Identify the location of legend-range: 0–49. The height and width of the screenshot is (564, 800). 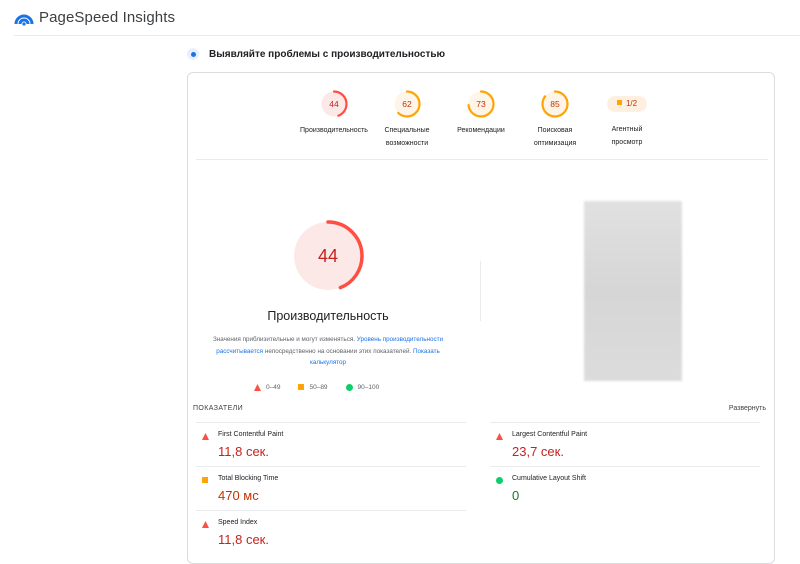
(273, 387).